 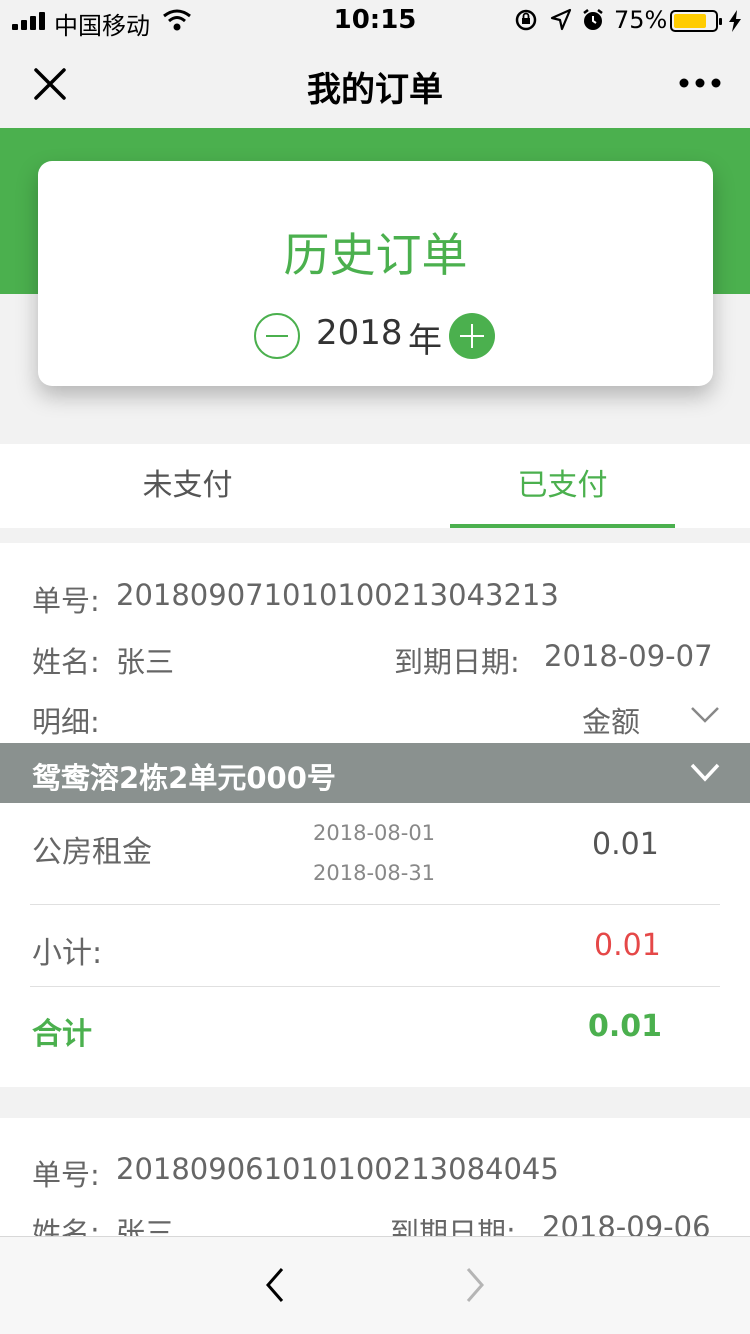 What do you see at coordinates (375, 773) in the screenshot?
I see `address-header: 鸳鸯溶2栋2单元000号` at bounding box center [375, 773].